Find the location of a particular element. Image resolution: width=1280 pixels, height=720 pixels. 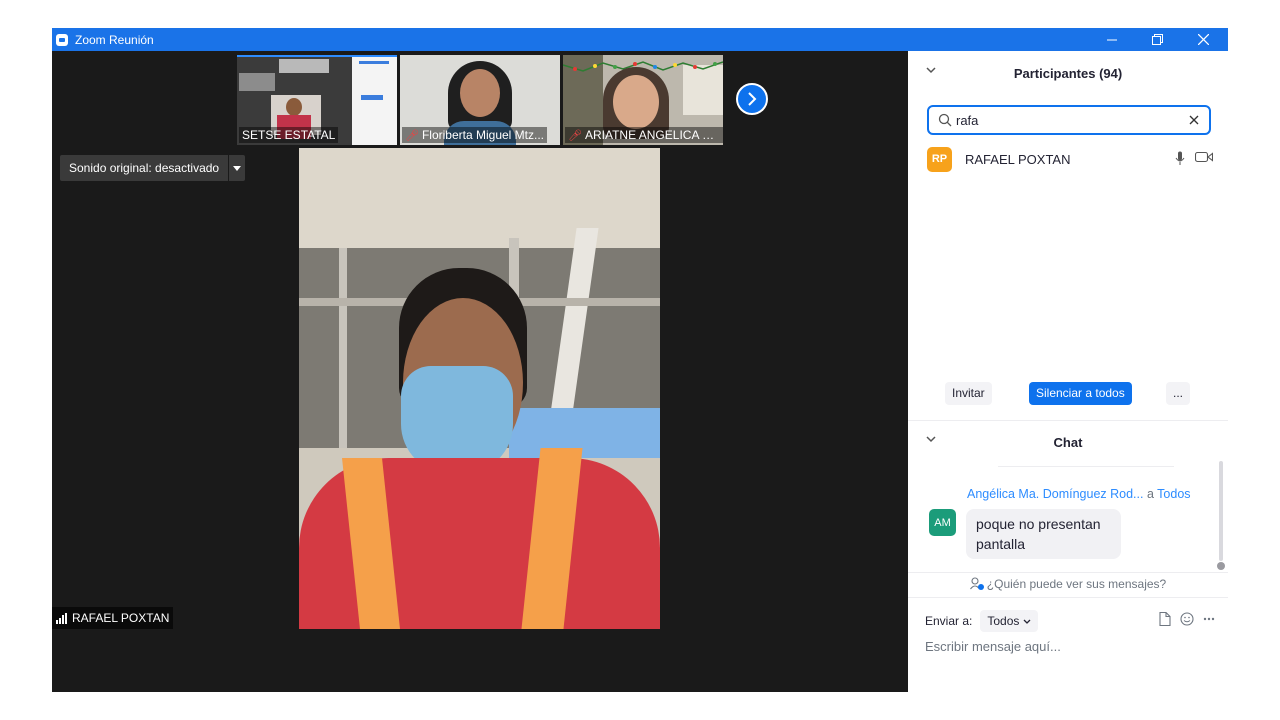

restore-button is located at coordinates (1157, 39).